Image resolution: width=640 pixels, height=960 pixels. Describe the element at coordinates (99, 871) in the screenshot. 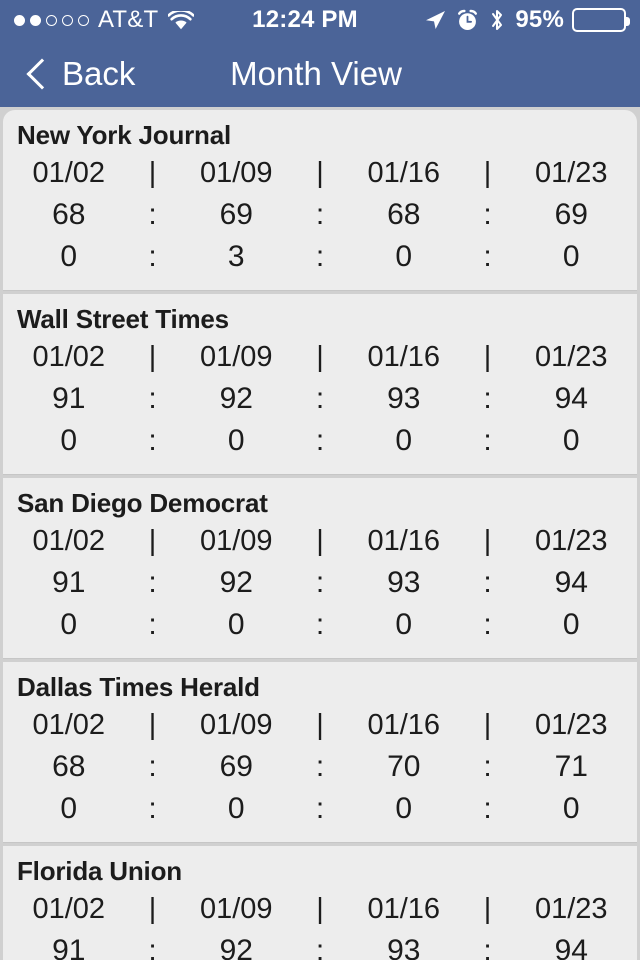

I see `publication-title: Florida Union` at that location.